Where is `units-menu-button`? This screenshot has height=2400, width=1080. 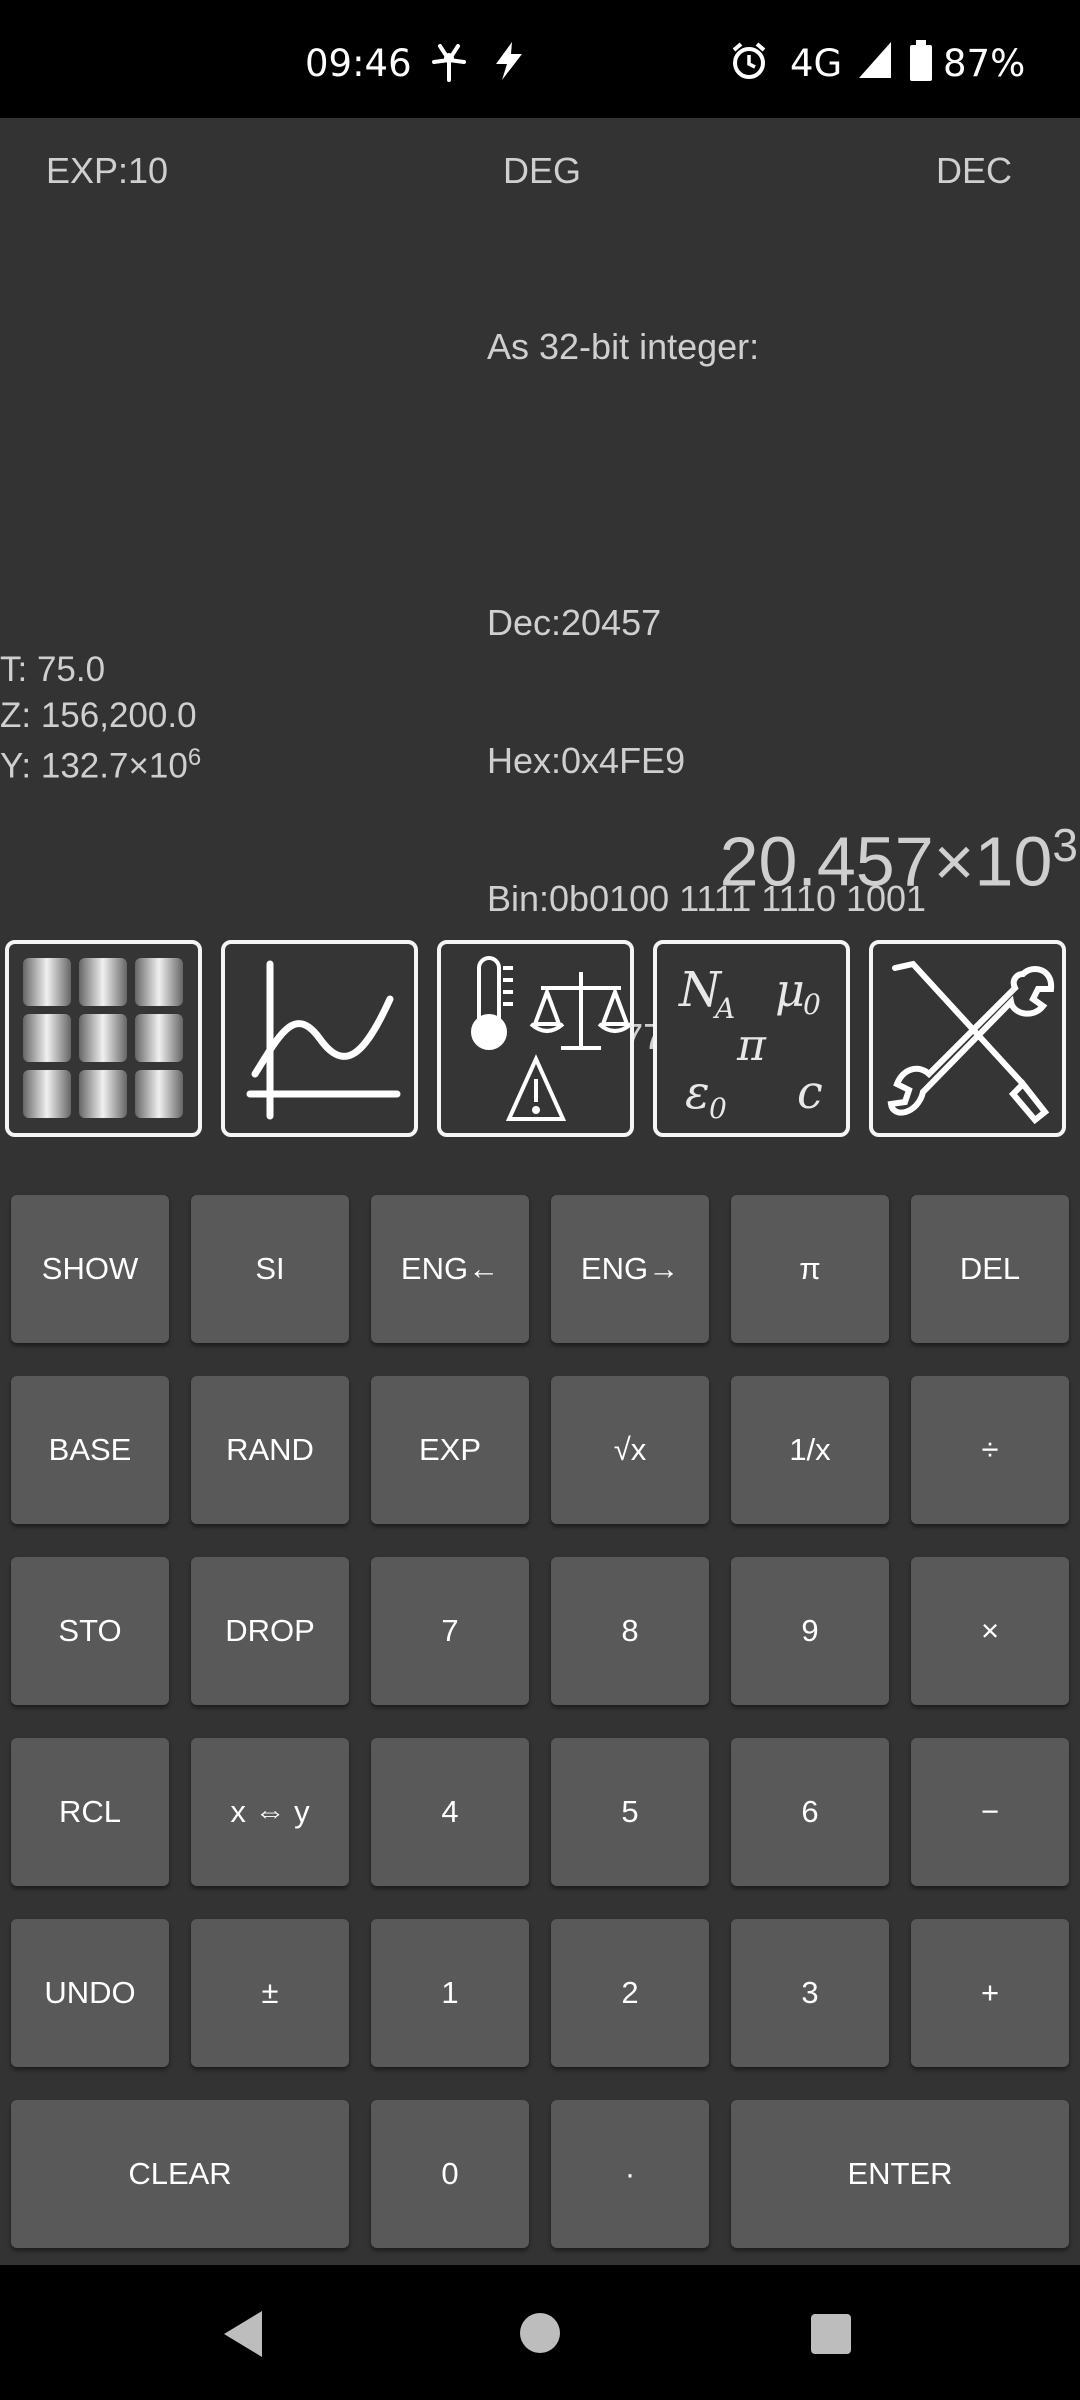
units-menu-button is located at coordinates (535, 1038).